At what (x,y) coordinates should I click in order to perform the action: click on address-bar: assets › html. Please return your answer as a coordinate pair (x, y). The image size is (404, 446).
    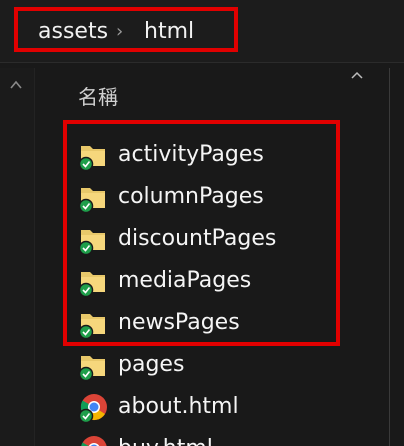
    Looking at the image, I should click on (202, 31).